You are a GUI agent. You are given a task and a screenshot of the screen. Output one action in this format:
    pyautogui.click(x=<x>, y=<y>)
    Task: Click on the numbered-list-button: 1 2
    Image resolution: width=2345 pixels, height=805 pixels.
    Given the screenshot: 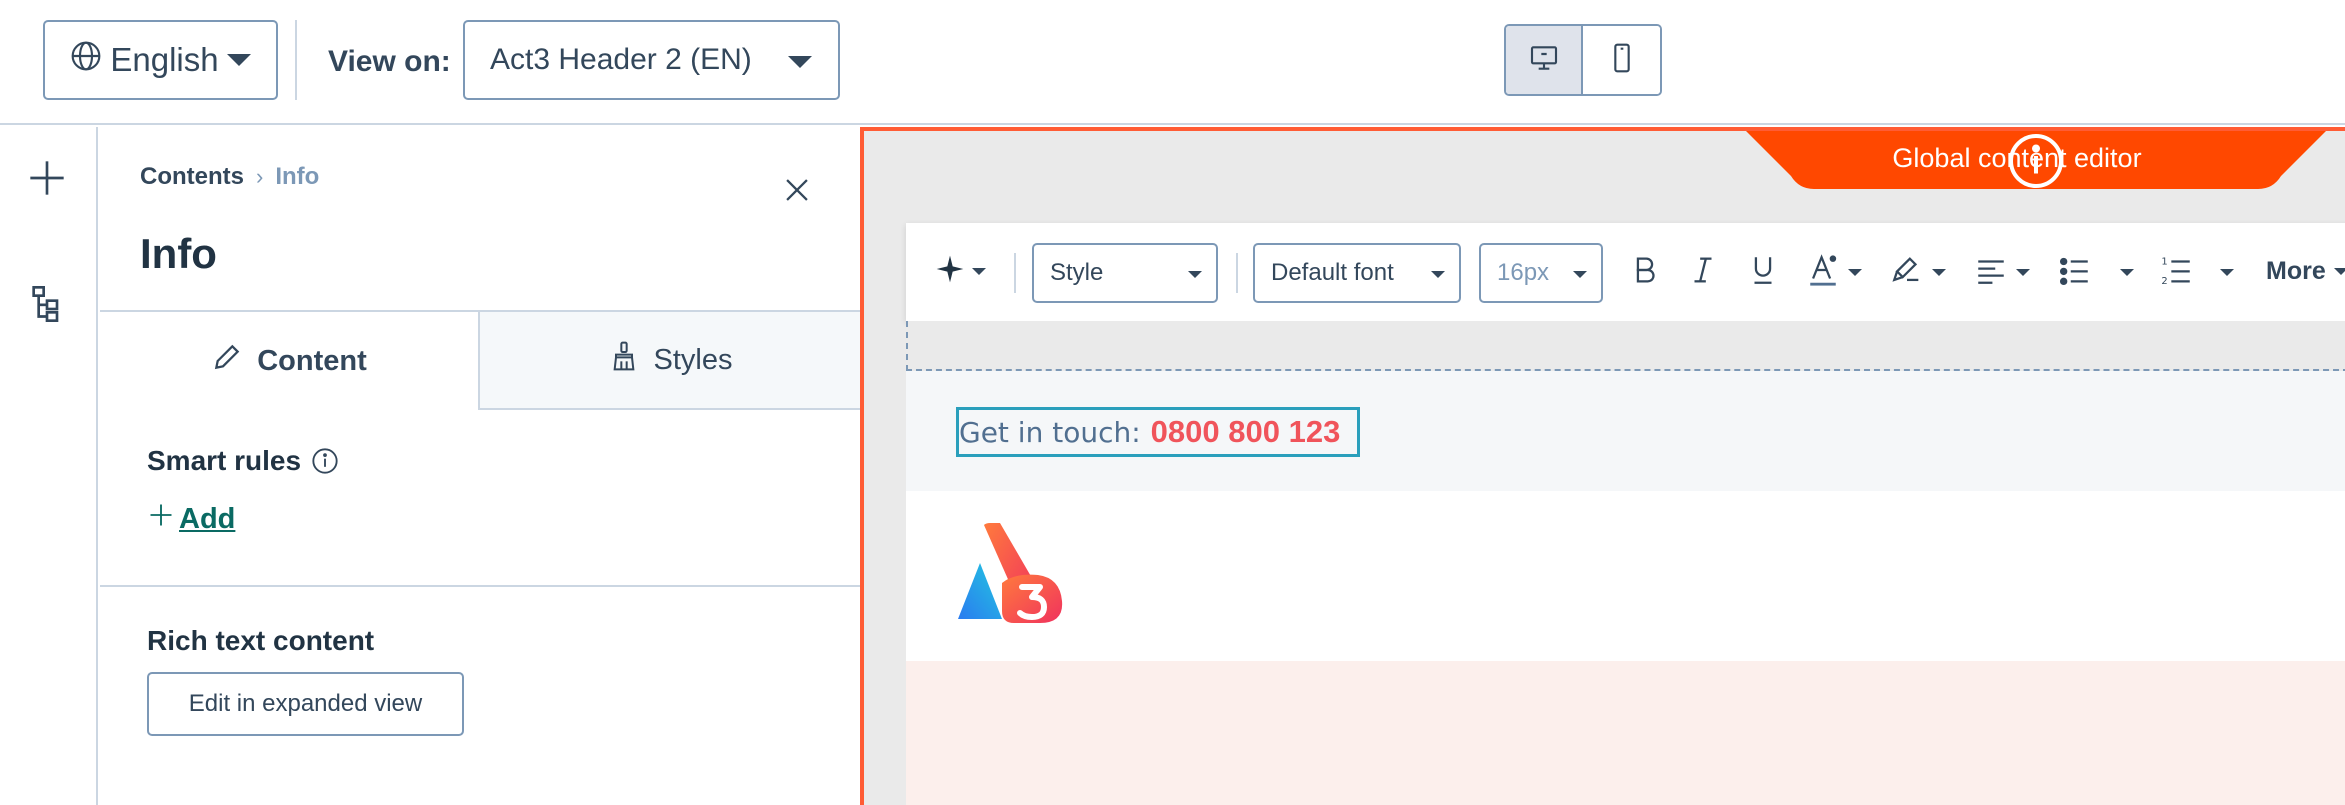 What is the action you would take?
    pyautogui.click(x=2177, y=272)
    